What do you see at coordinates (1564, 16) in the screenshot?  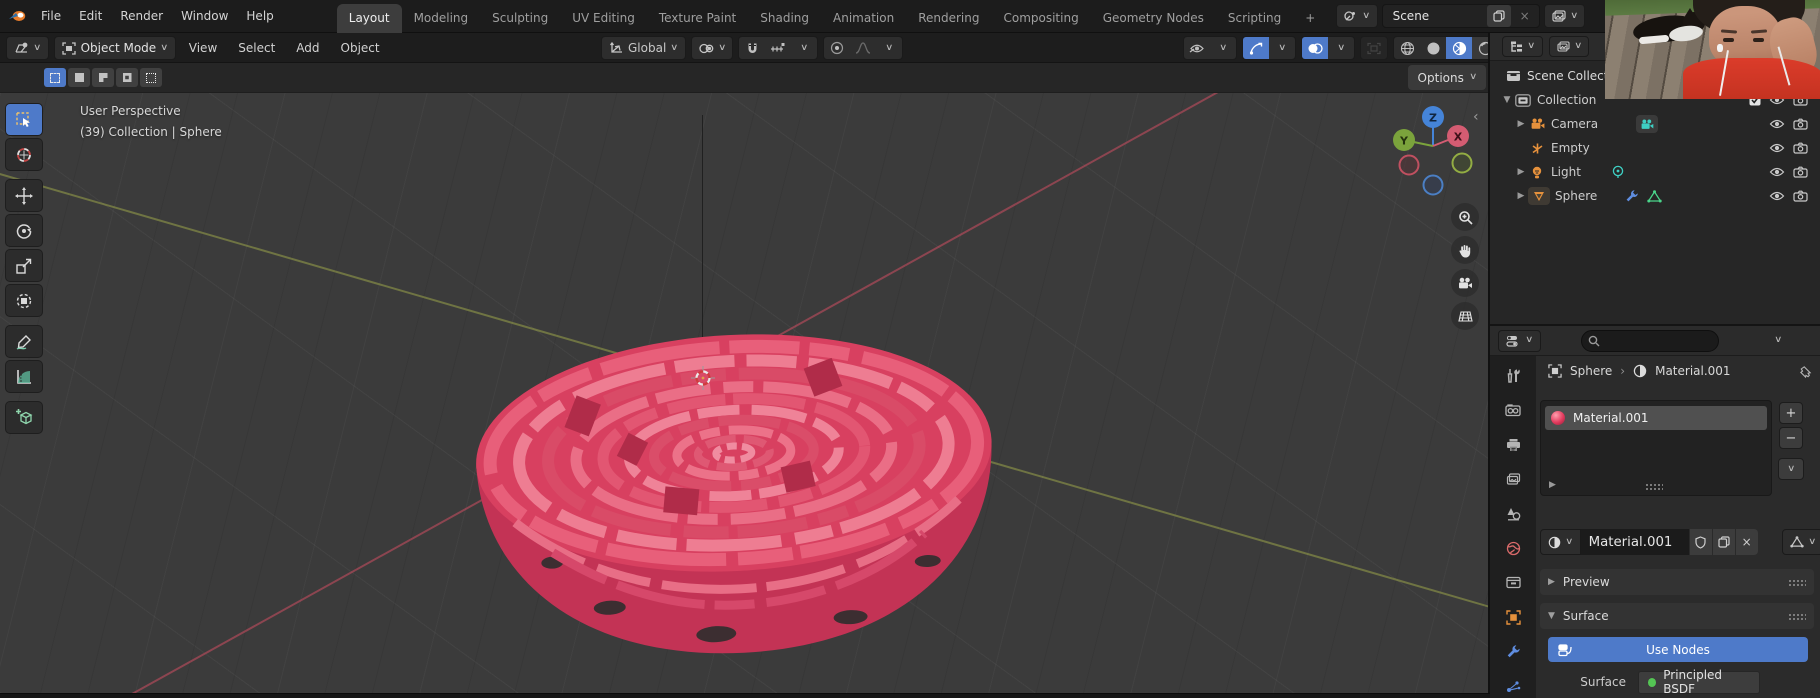 I see `view-layer-button: ∨` at bounding box center [1564, 16].